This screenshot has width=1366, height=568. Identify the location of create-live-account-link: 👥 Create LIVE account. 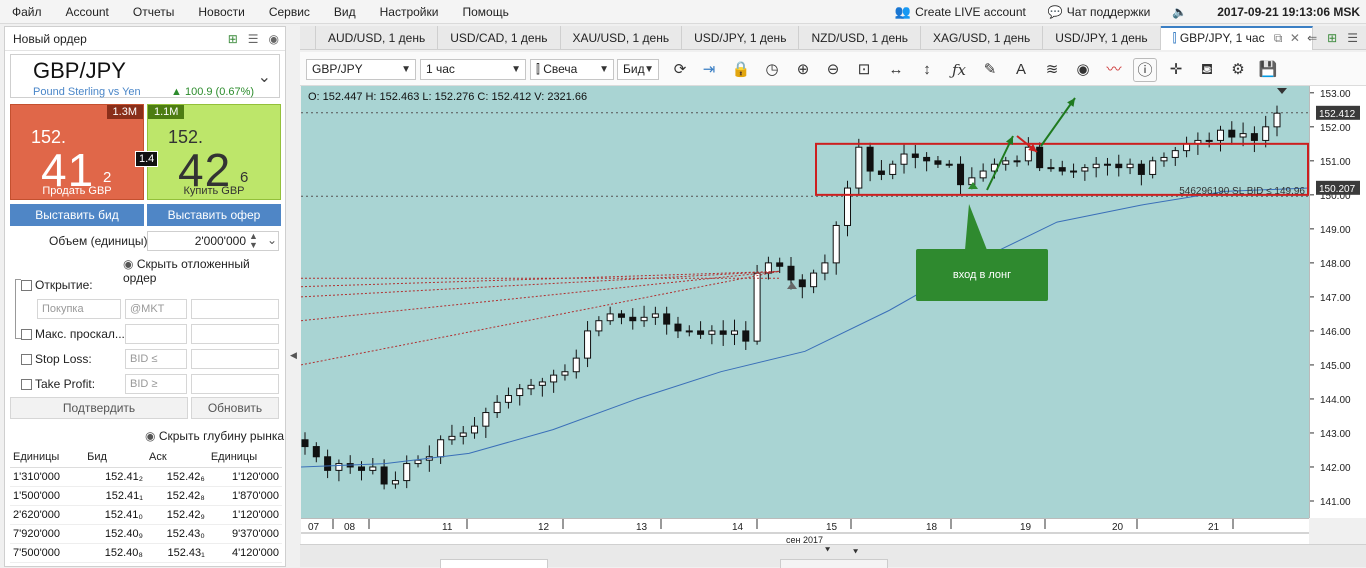
(960, 12).